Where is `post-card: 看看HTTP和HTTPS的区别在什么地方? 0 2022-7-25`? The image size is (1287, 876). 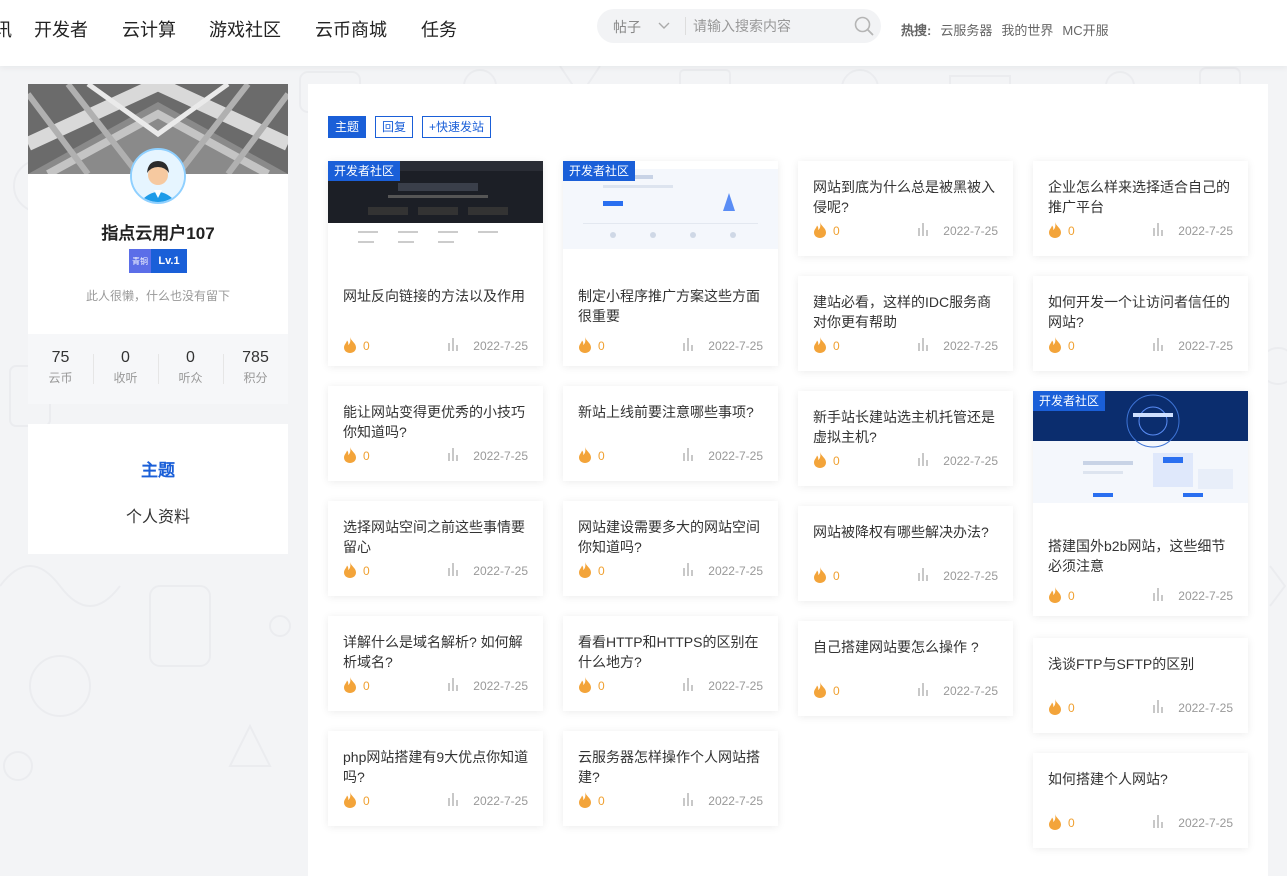 post-card: 看看HTTP和HTTPS的区别在什么地方? 0 2022-7-25 is located at coordinates (670, 663).